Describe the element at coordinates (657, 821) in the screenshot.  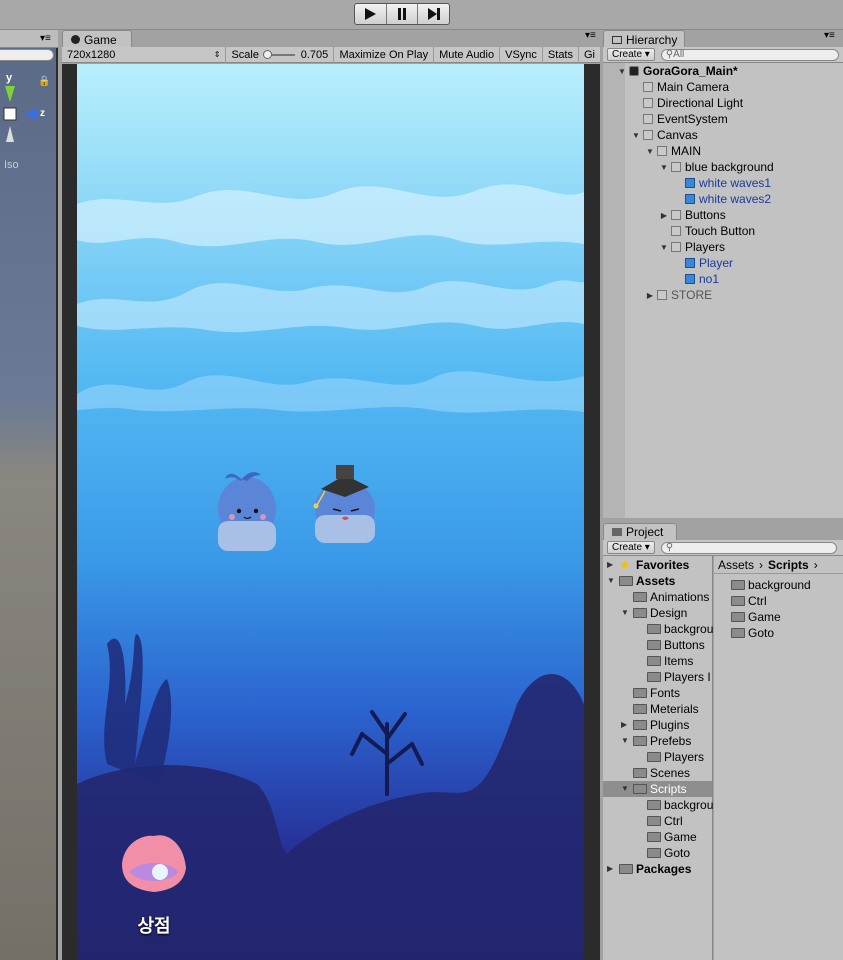
I see `project-tree-item: Ctrl` at that location.